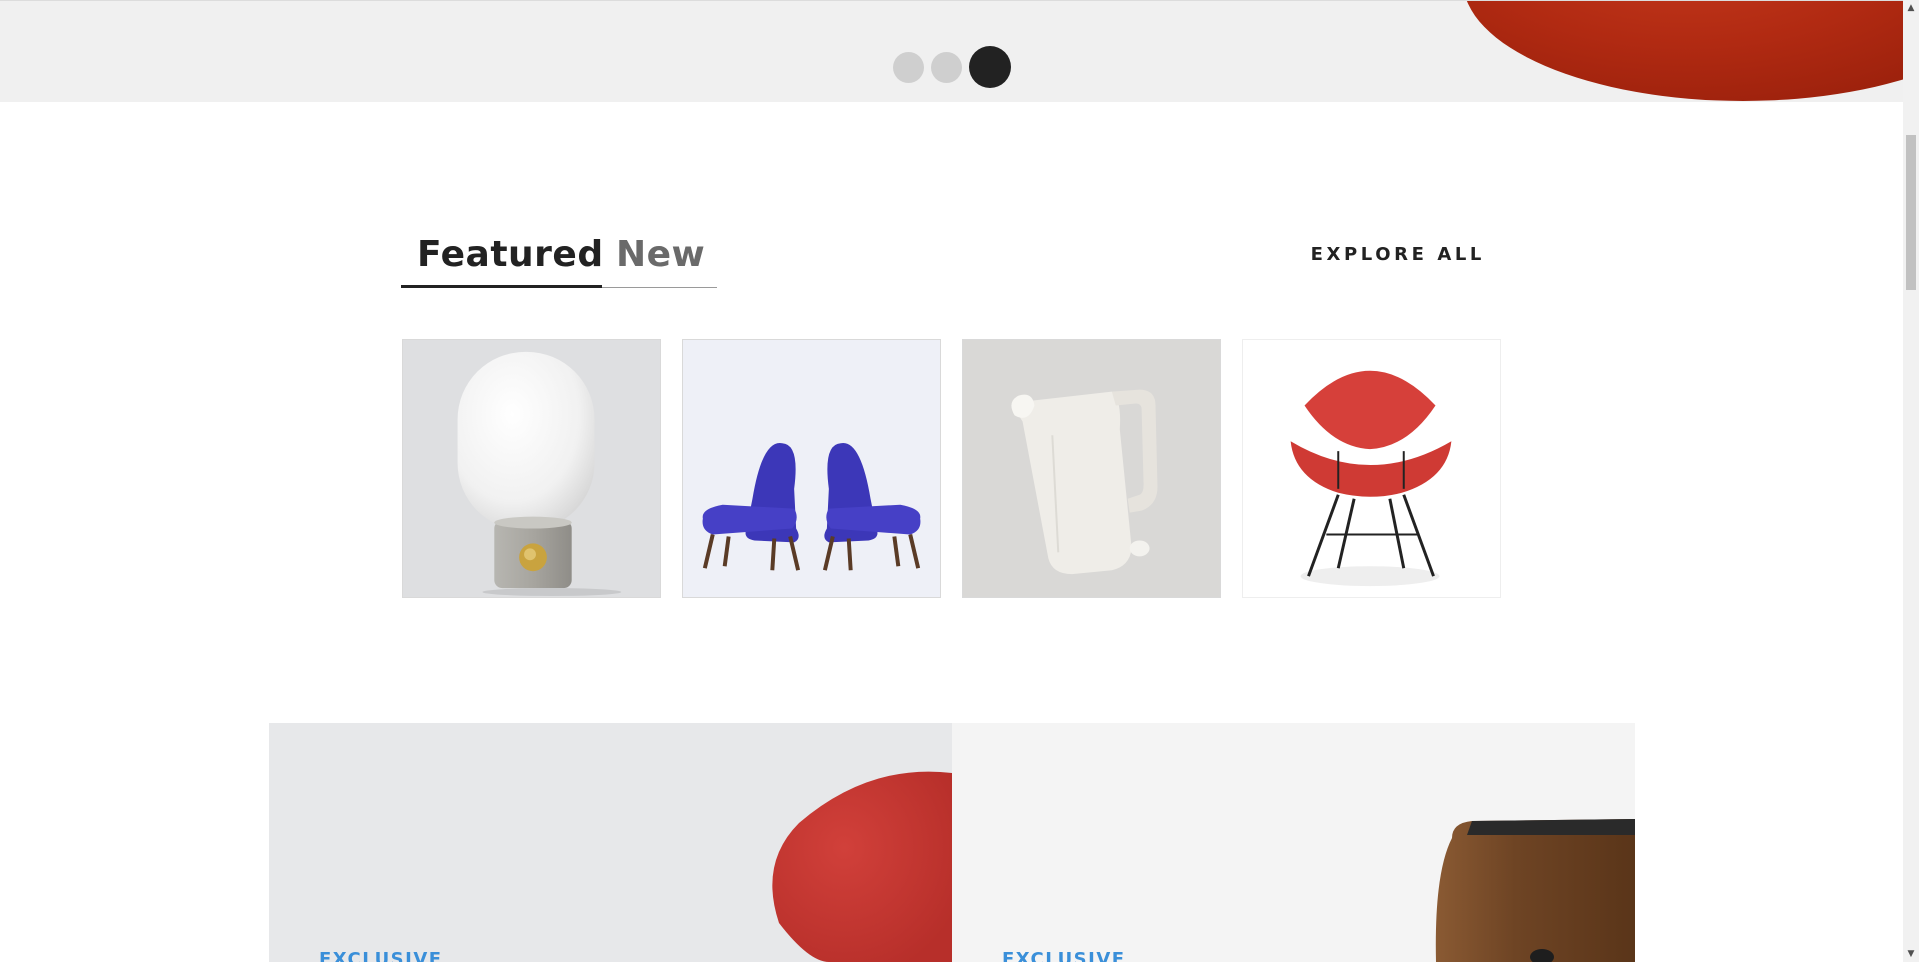 This screenshot has width=1919, height=962. I want to click on scrollbar-thumb, so click(1911, 212).